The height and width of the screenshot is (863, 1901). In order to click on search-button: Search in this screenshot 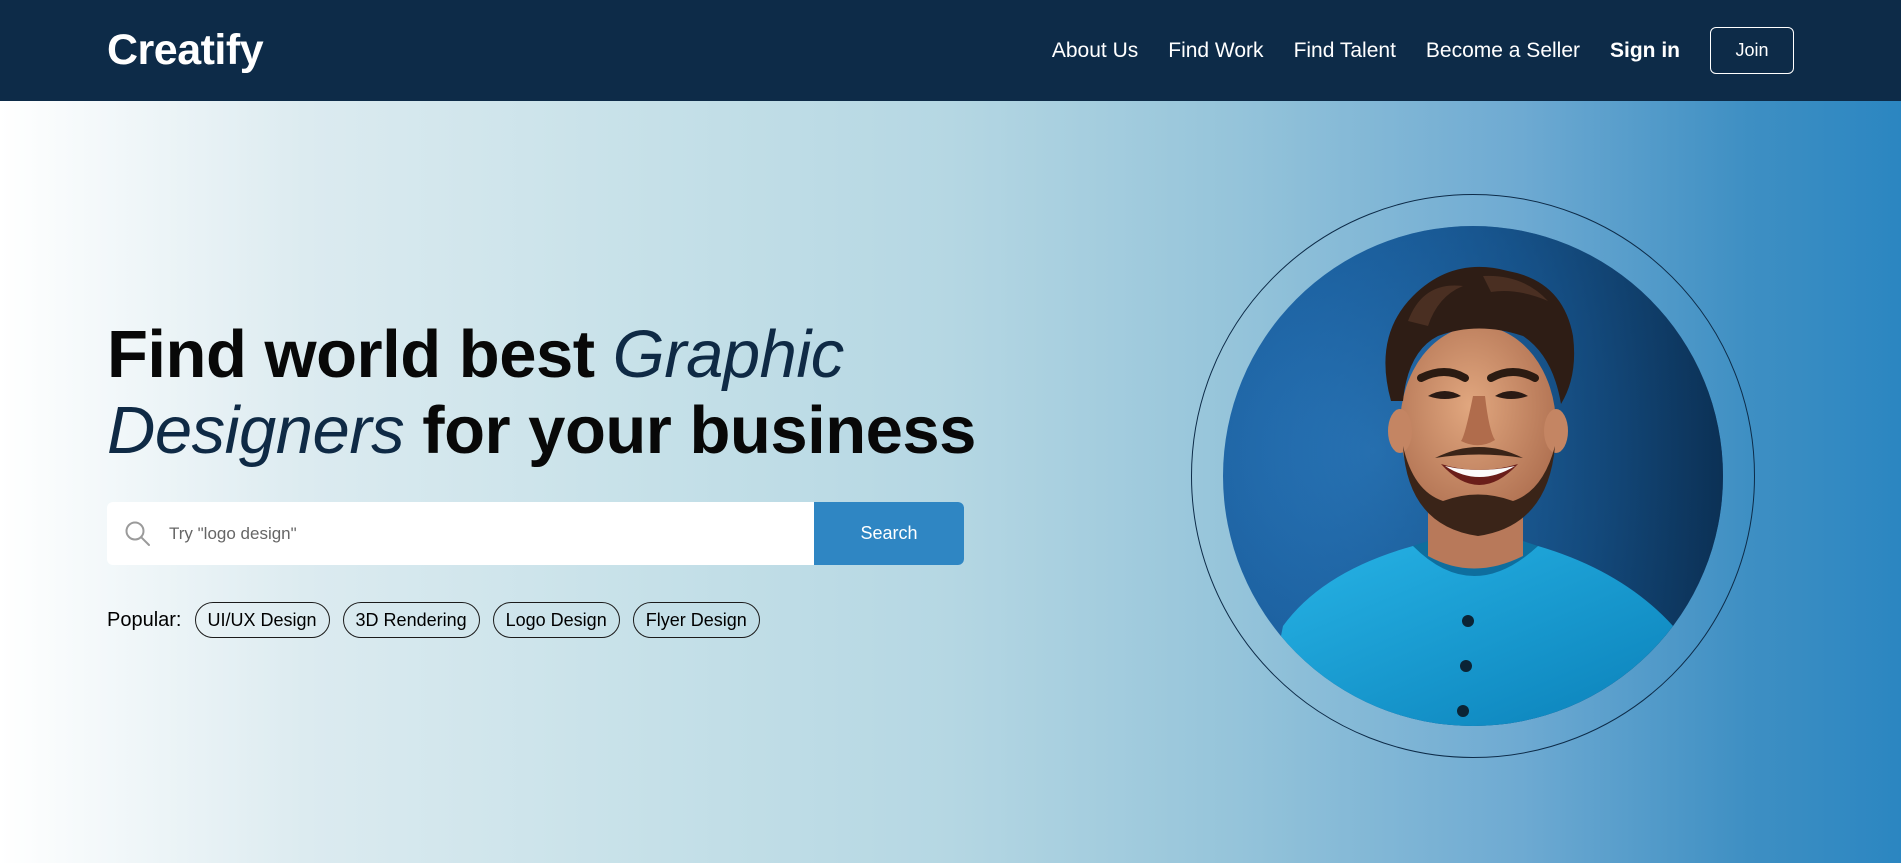, I will do `click(889, 533)`.